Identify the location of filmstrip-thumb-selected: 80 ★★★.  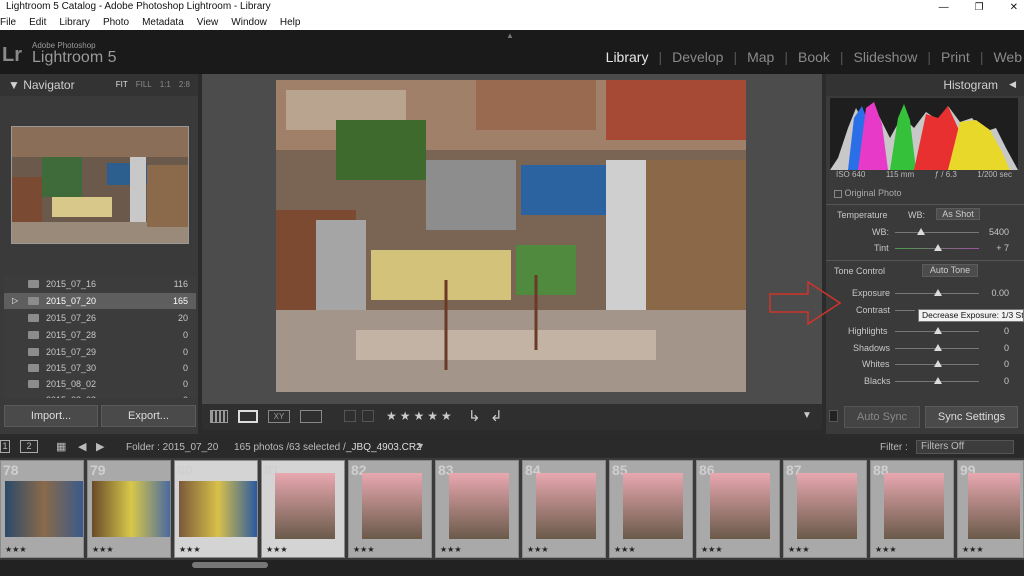
(216, 509).